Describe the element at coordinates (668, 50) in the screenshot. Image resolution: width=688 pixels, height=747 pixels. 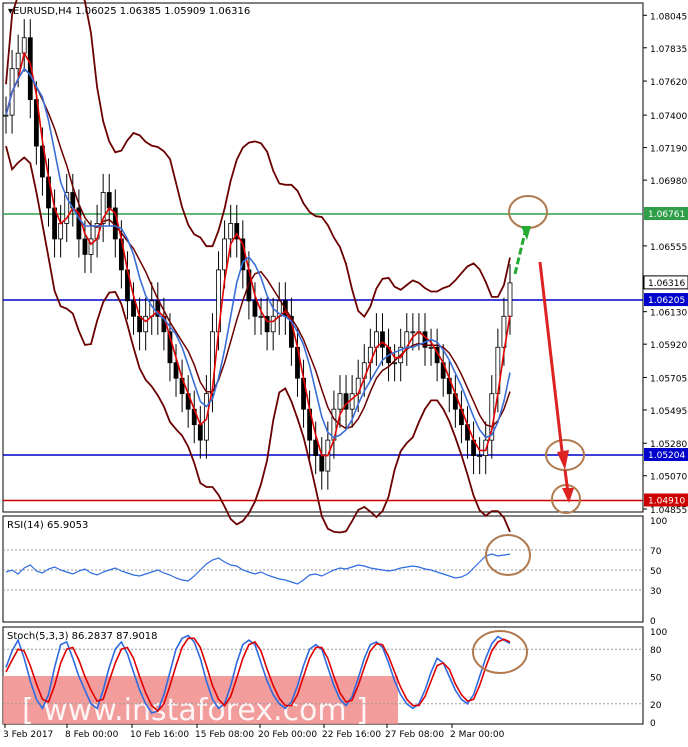
I see `price-tick-label: 1.07835` at that location.